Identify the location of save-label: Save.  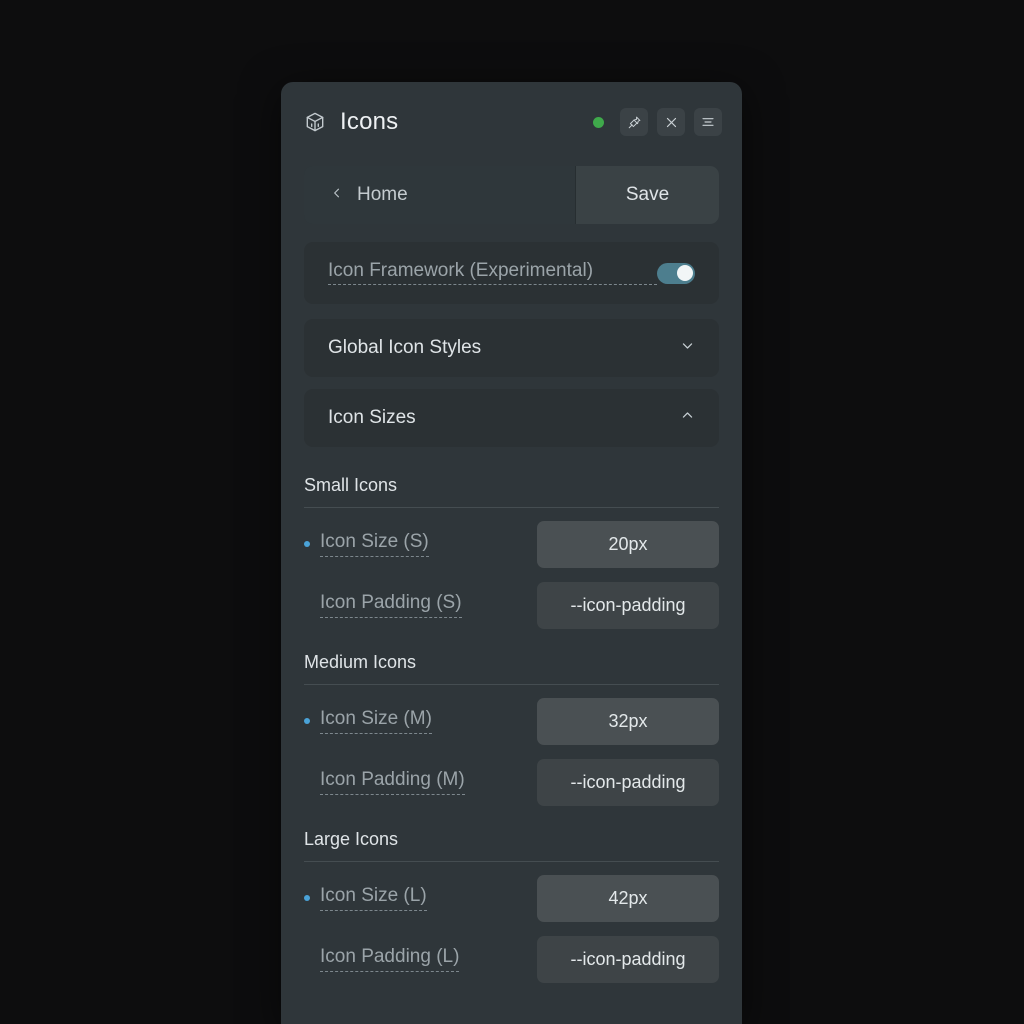
(647, 194).